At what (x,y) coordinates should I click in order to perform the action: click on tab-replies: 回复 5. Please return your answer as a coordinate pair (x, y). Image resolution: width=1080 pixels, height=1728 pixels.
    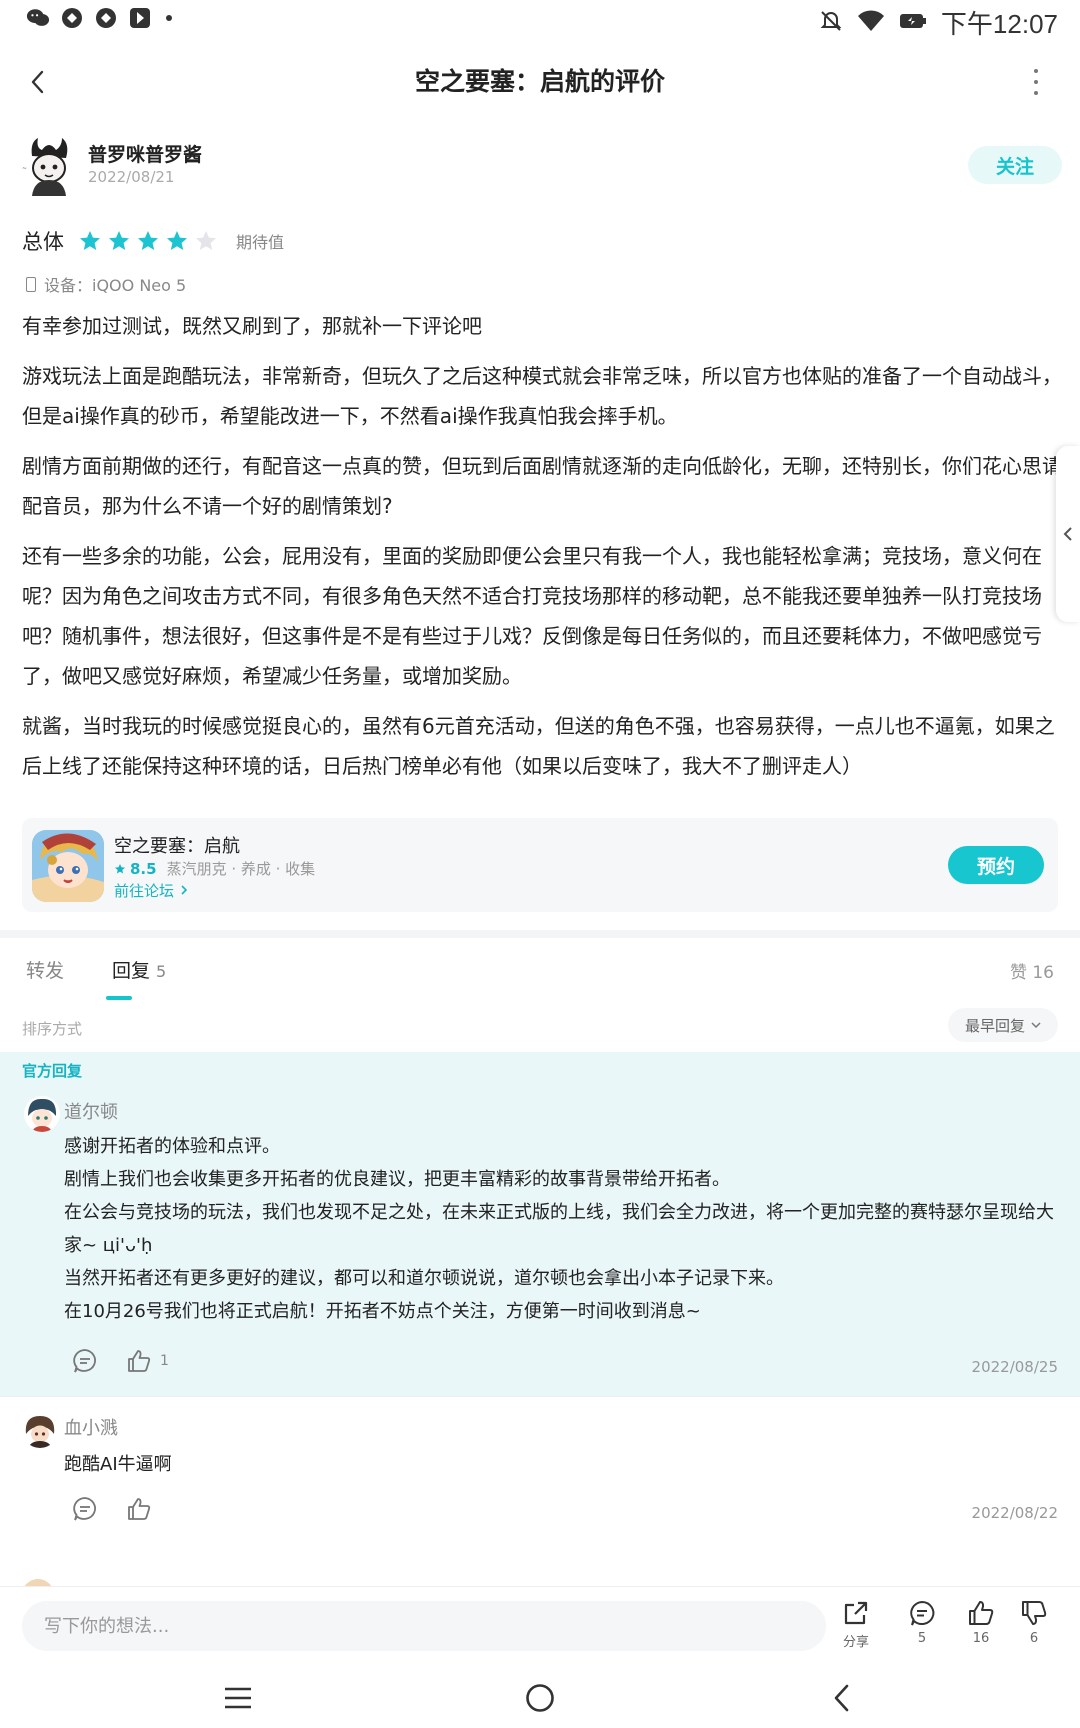
    Looking at the image, I should click on (139, 969).